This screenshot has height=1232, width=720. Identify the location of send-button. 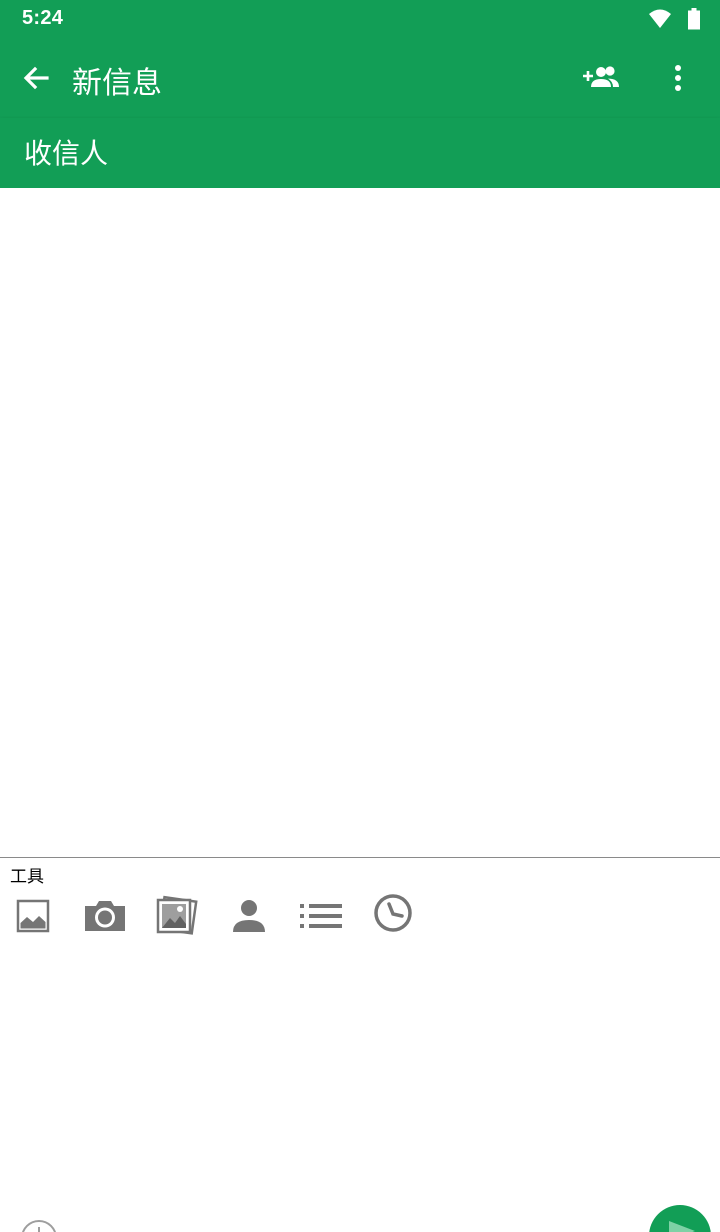
(680, 1218).